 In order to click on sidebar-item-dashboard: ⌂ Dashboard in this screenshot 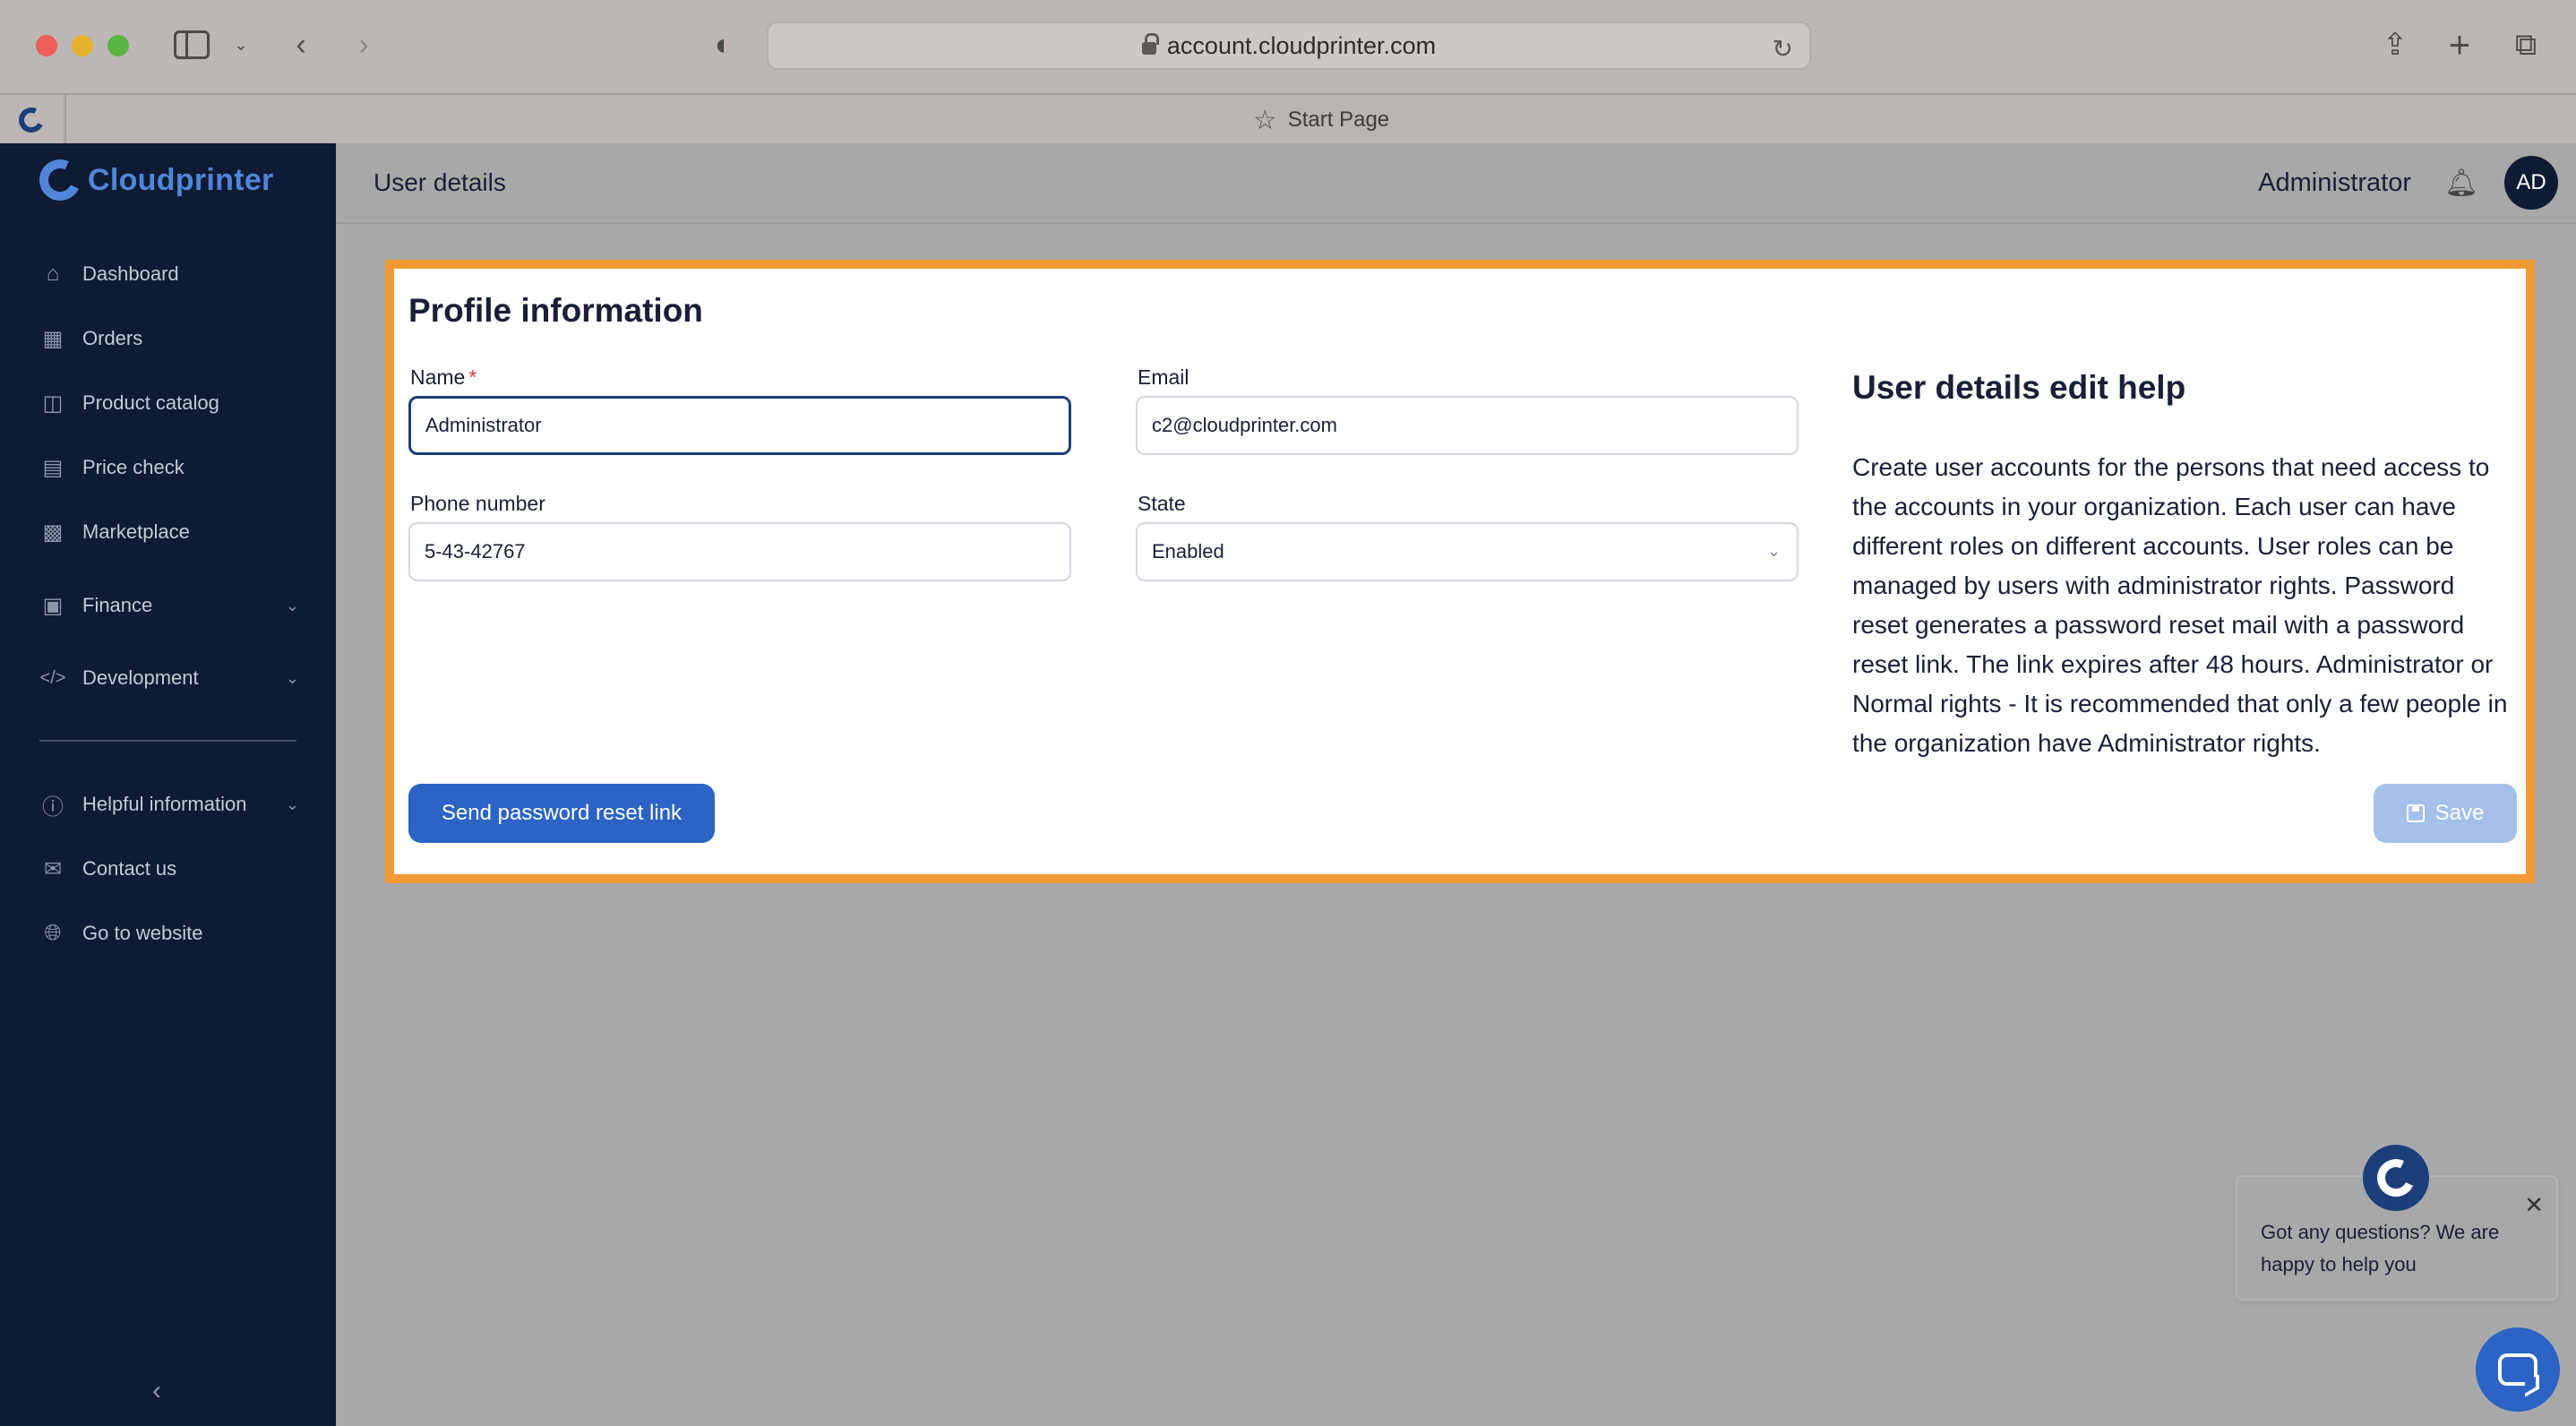, I will do `click(169, 274)`.